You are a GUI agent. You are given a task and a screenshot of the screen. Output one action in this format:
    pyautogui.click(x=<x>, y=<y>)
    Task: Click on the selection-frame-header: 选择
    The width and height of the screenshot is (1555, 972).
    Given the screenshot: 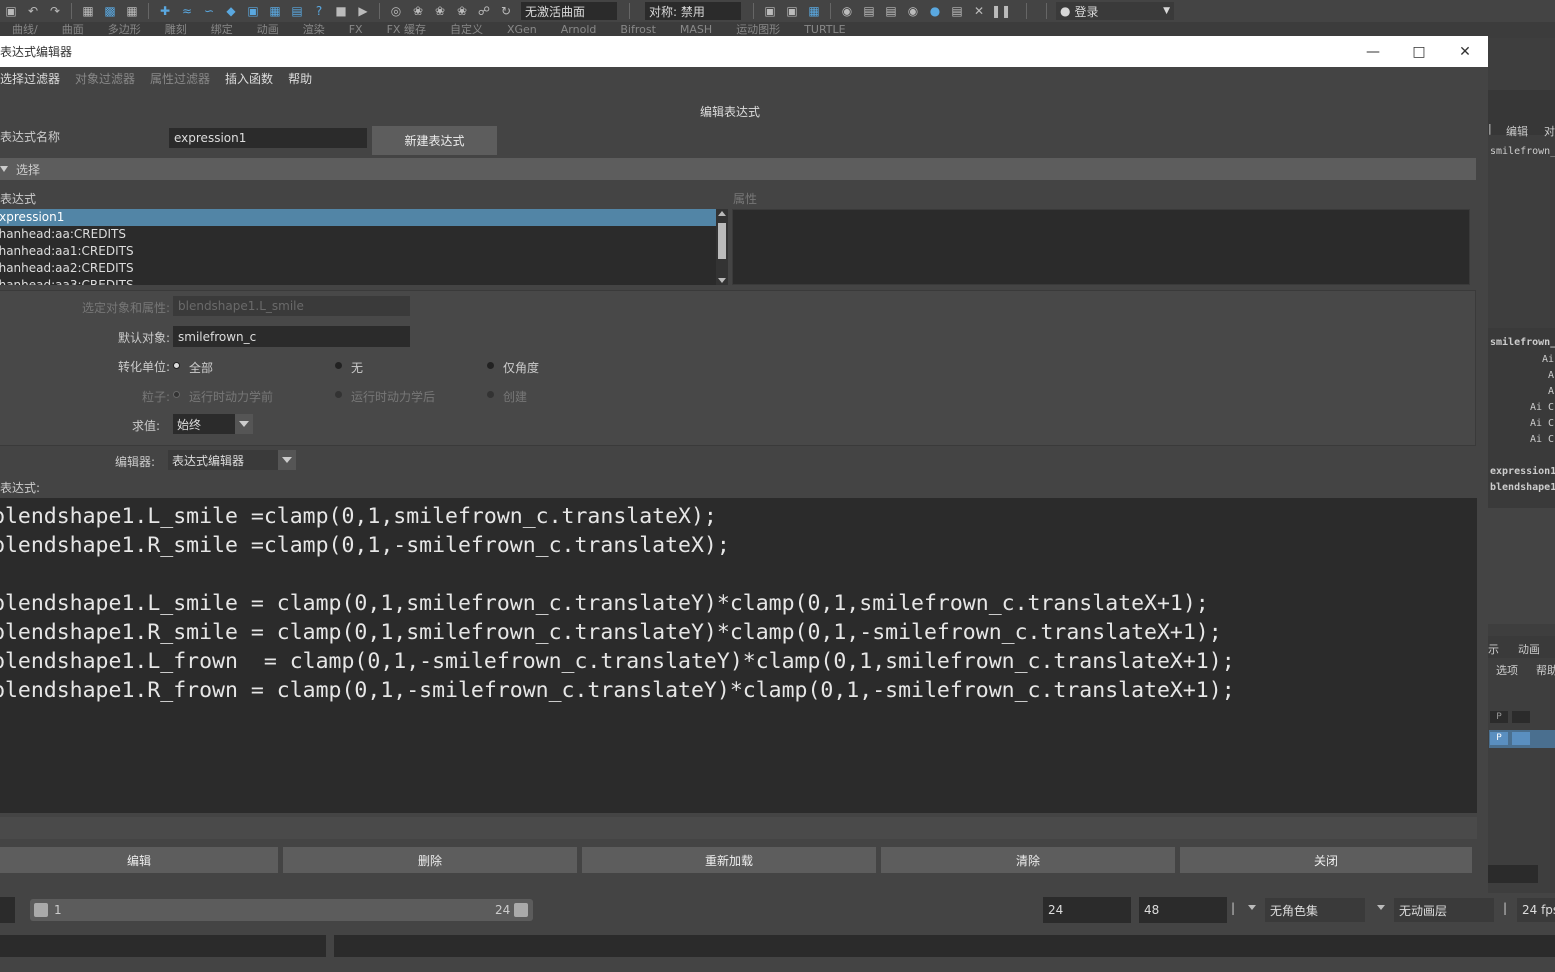 What is the action you would take?
    pyautogui.click(x=738, y=169)
    